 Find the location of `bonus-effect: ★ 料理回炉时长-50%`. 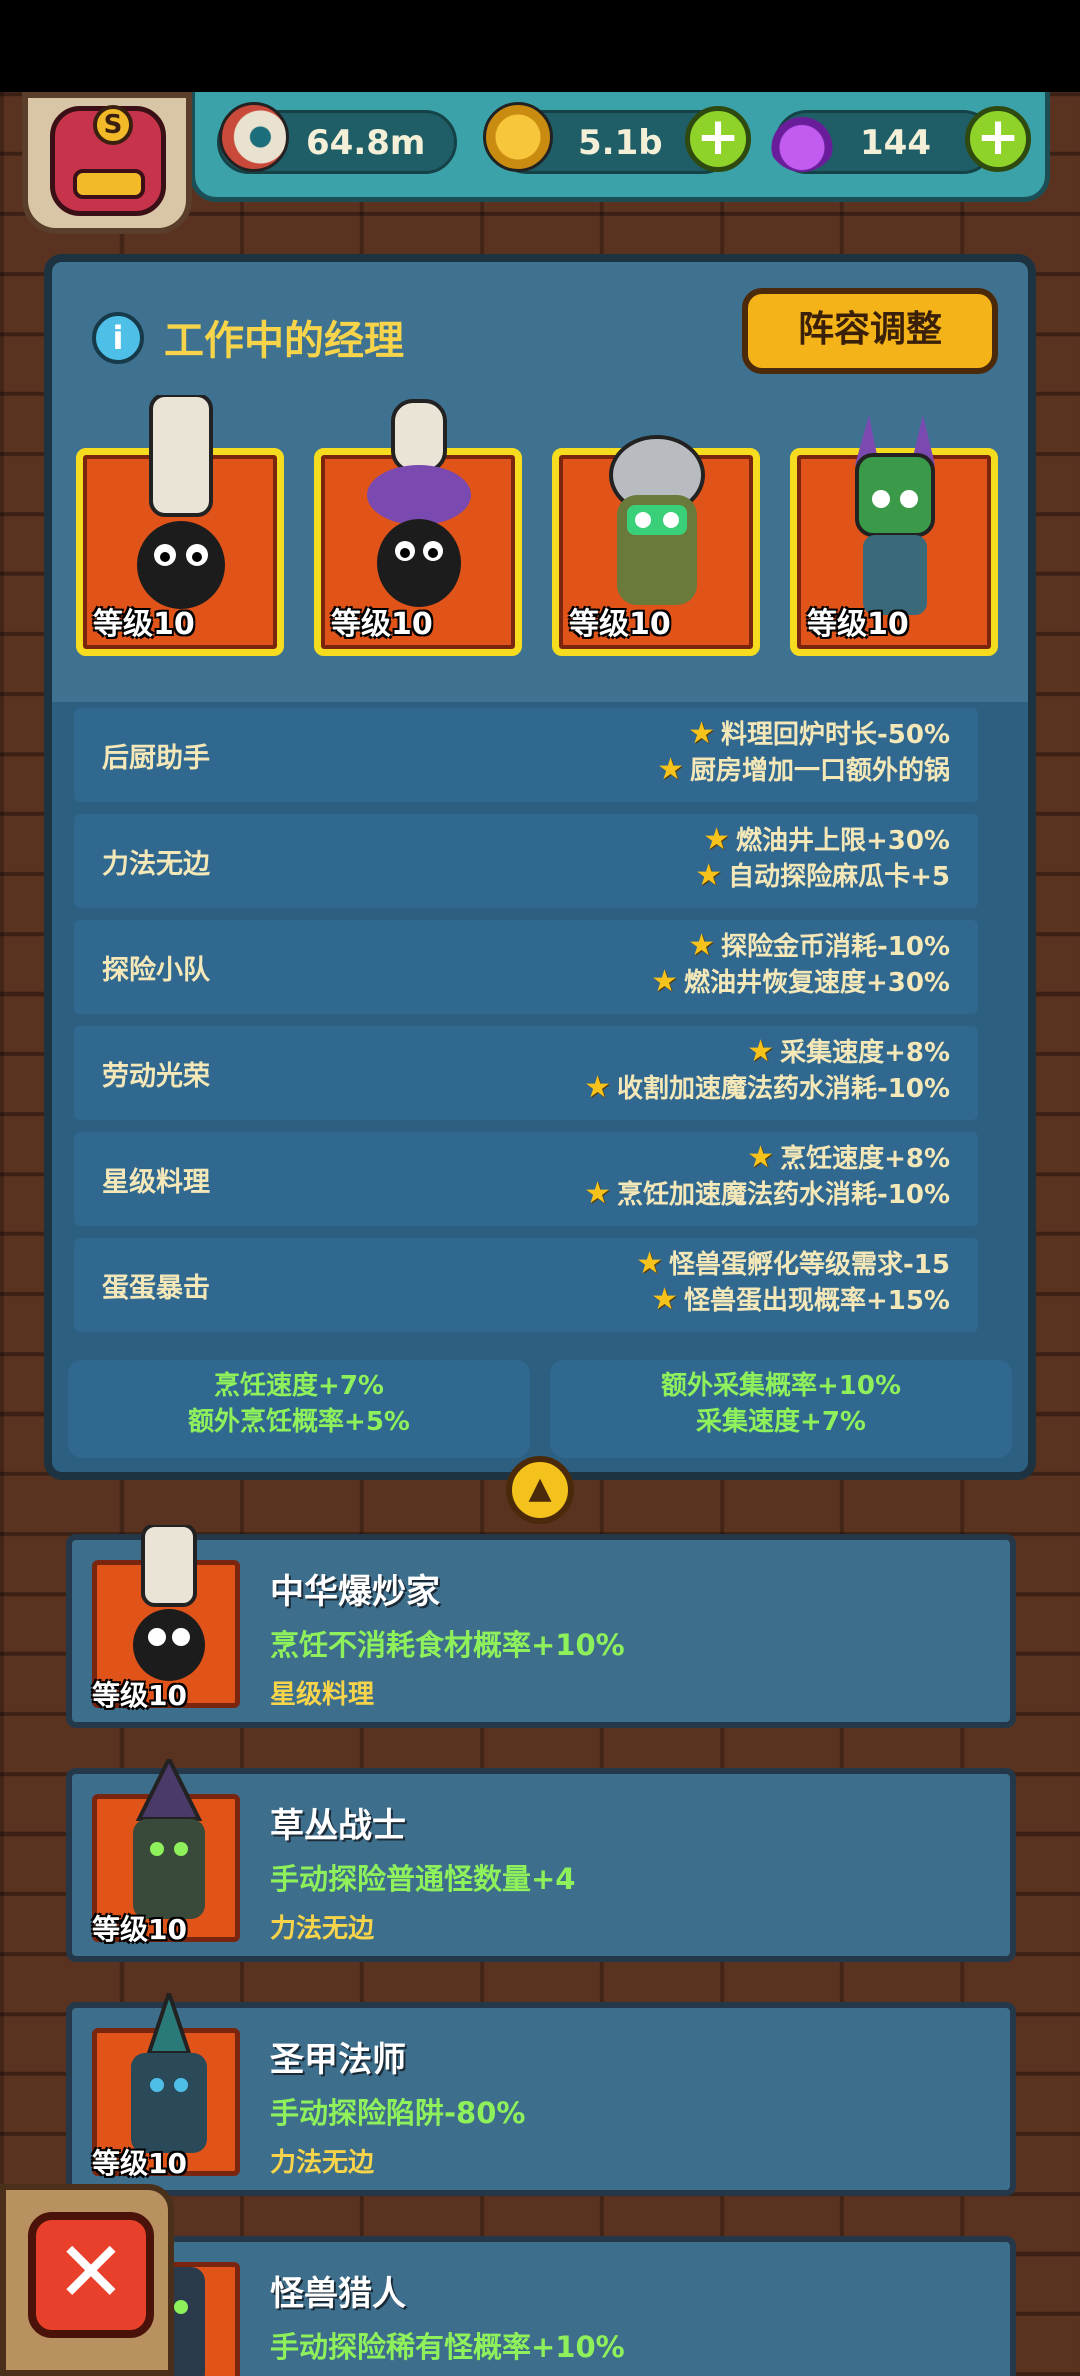

bonus-effect: ★ 料理回炉时长-50% is located at coordinates (819, 733).